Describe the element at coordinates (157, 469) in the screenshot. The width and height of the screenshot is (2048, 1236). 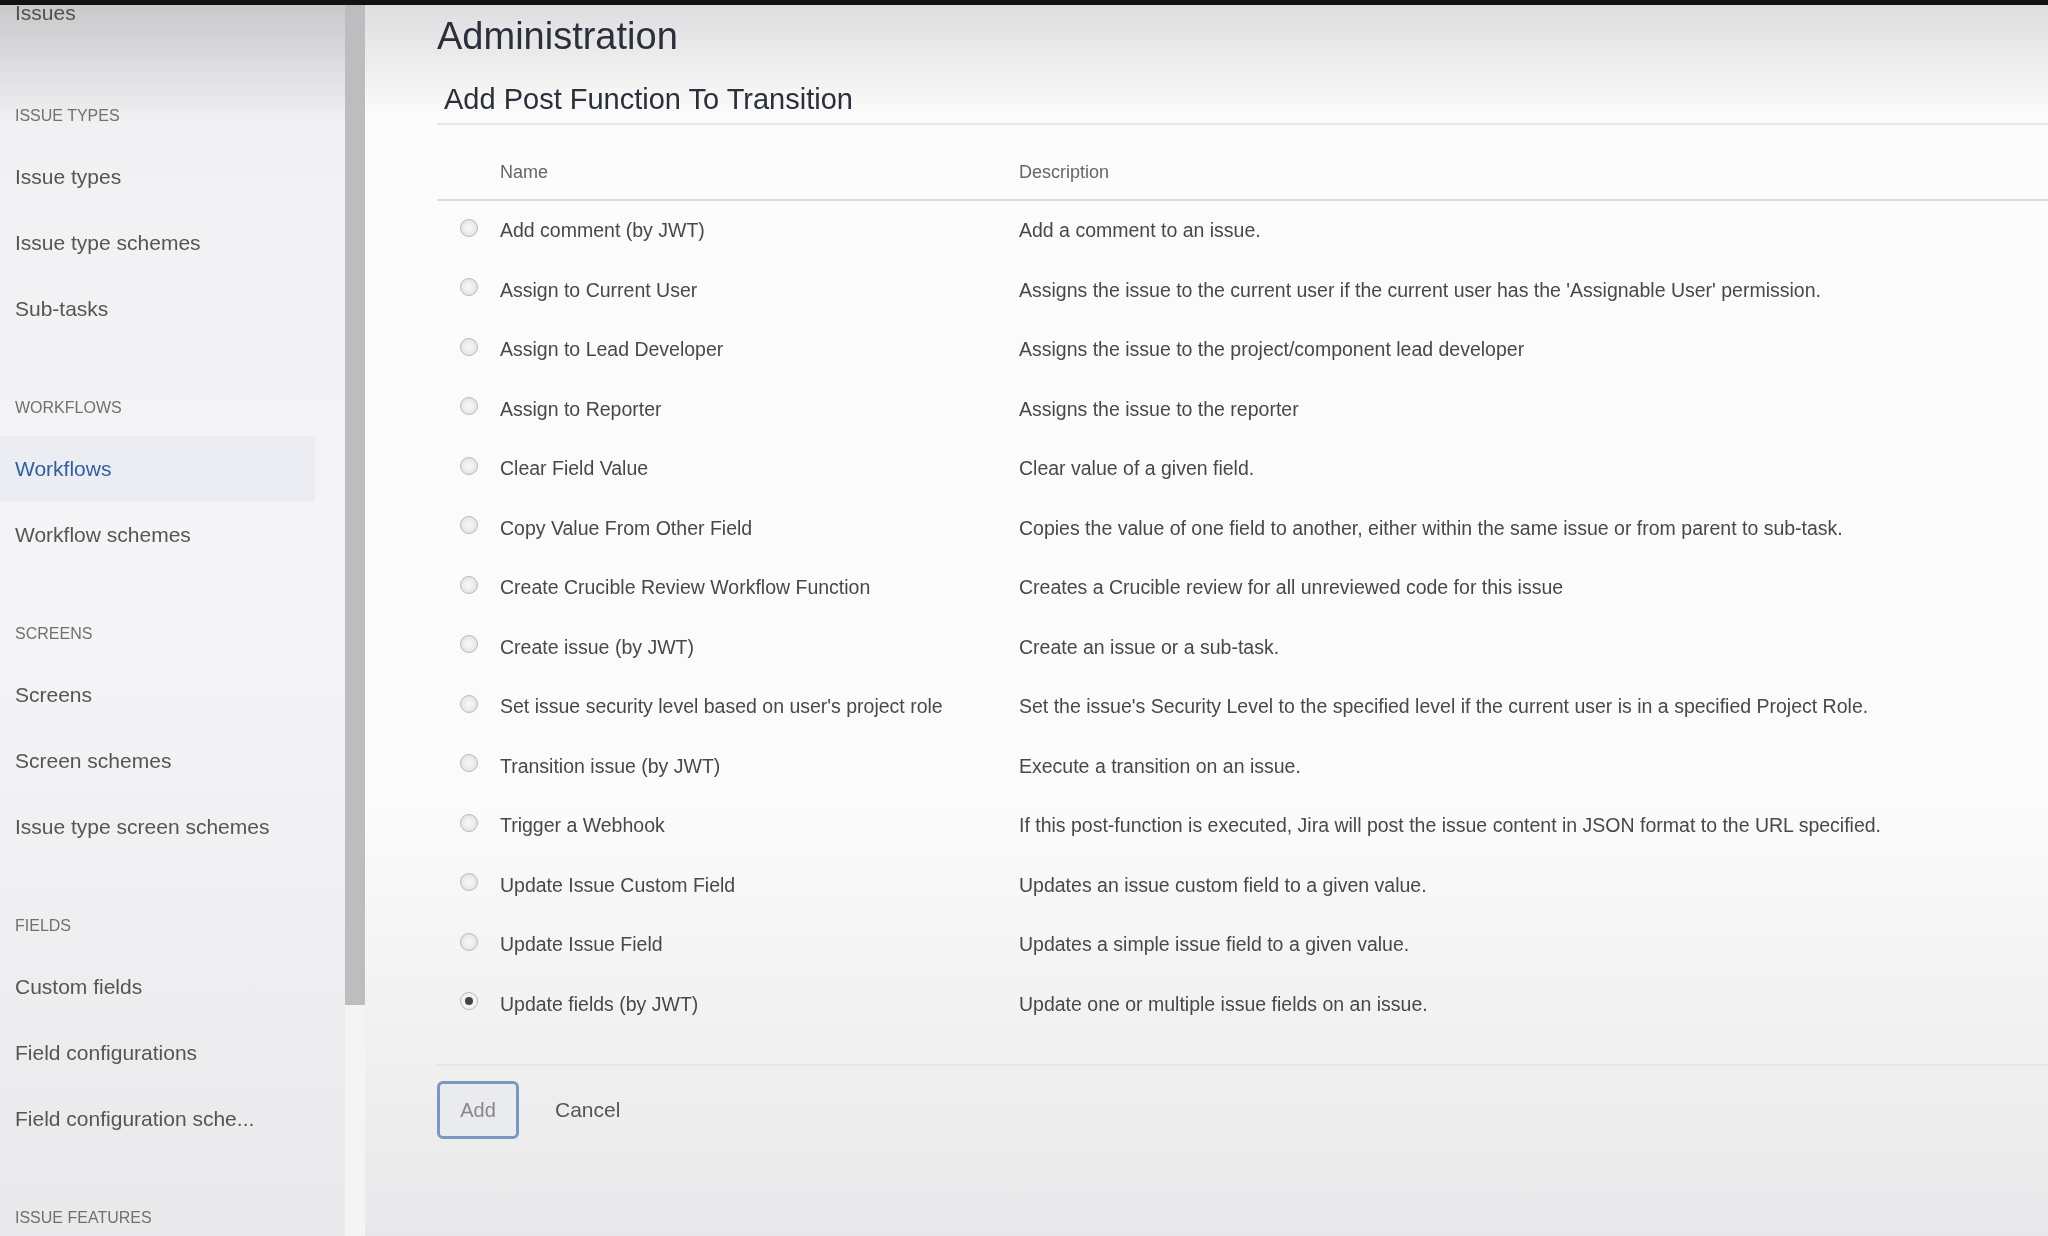
I see `sidebar-item: Workflows` at that location.